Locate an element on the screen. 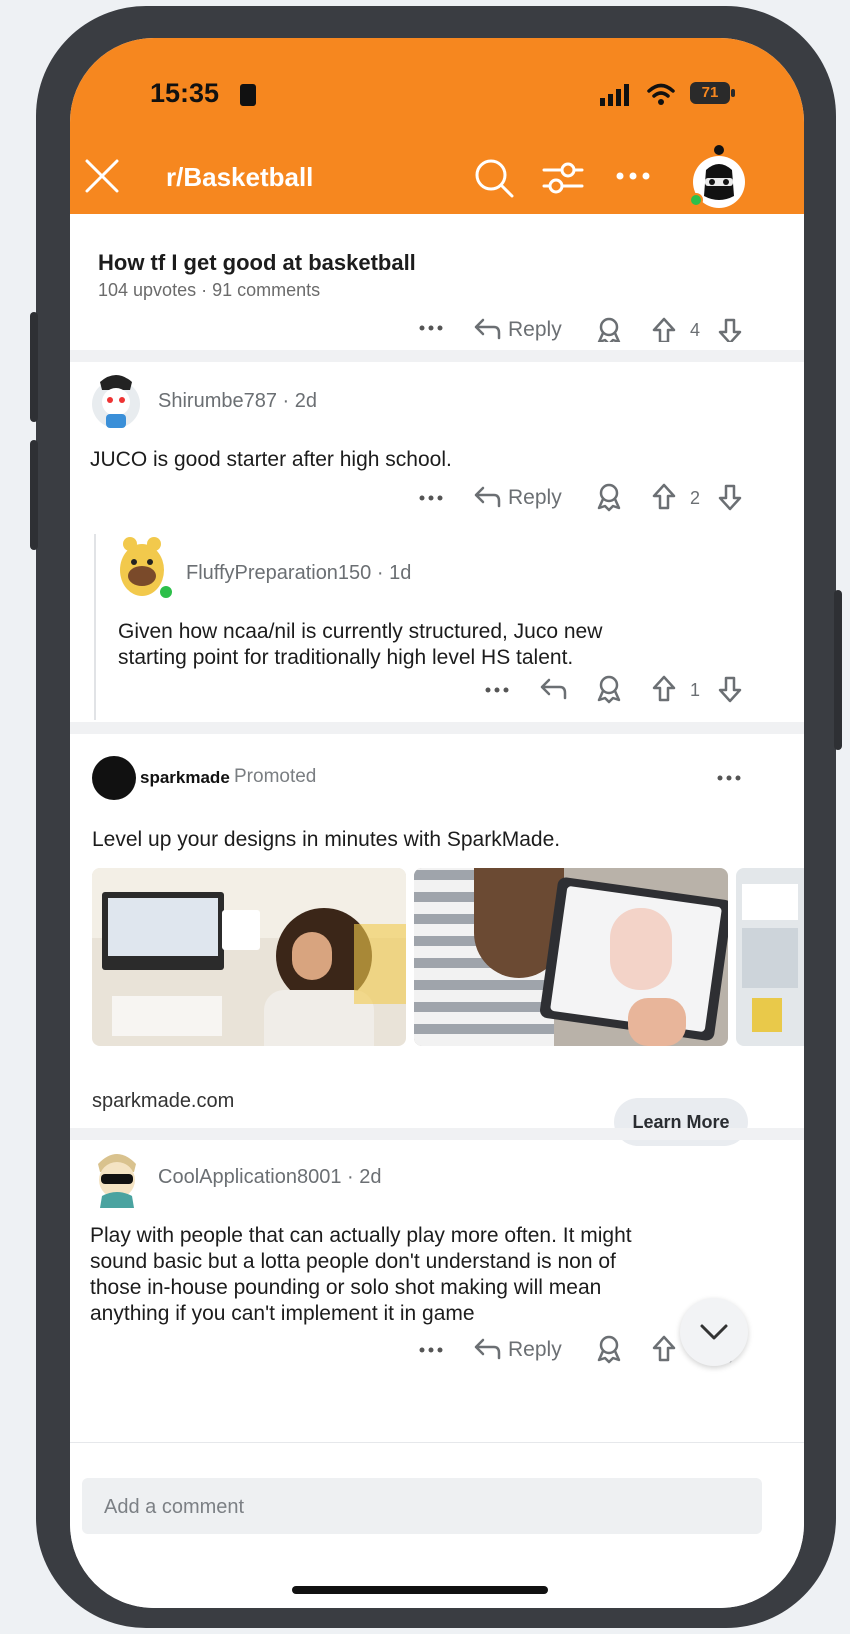 The image size is (850, 1634). status-bar: 15:35 71 is located at coordinates (437, 90).